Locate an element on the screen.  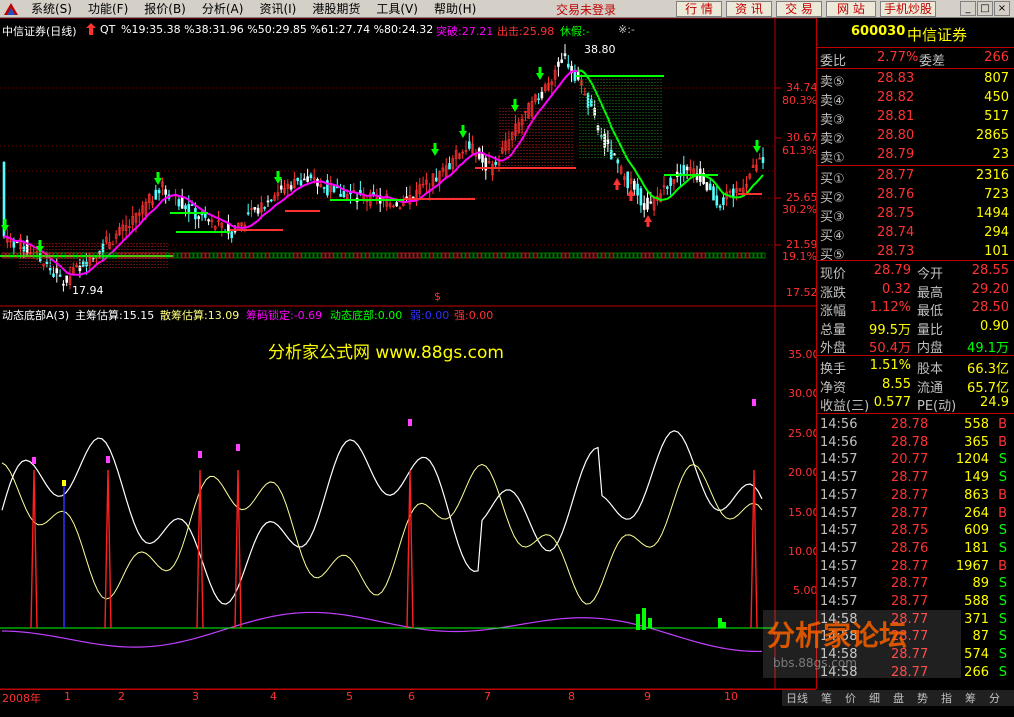
tab-detail: 细 is located at coordinates (874, 698).